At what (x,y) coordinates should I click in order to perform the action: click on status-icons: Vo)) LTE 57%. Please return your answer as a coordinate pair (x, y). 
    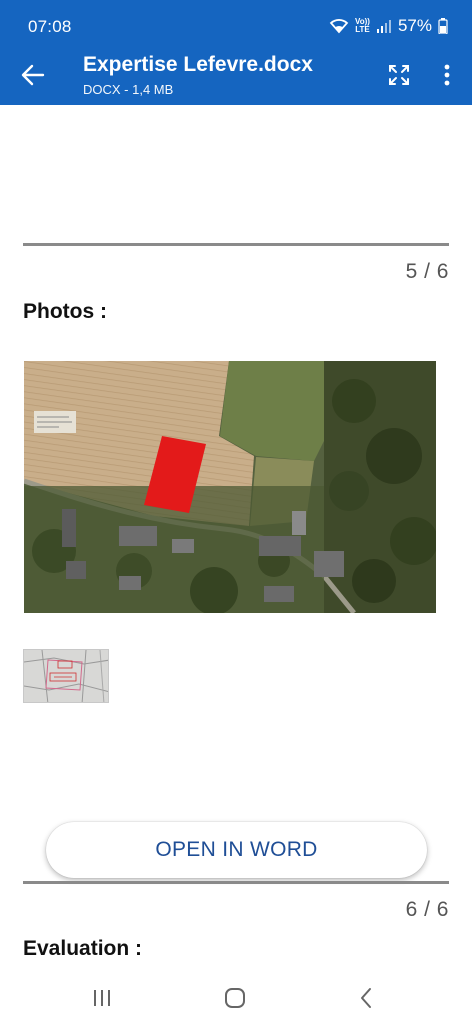
    Looking at the image, I should click on (388, 26).